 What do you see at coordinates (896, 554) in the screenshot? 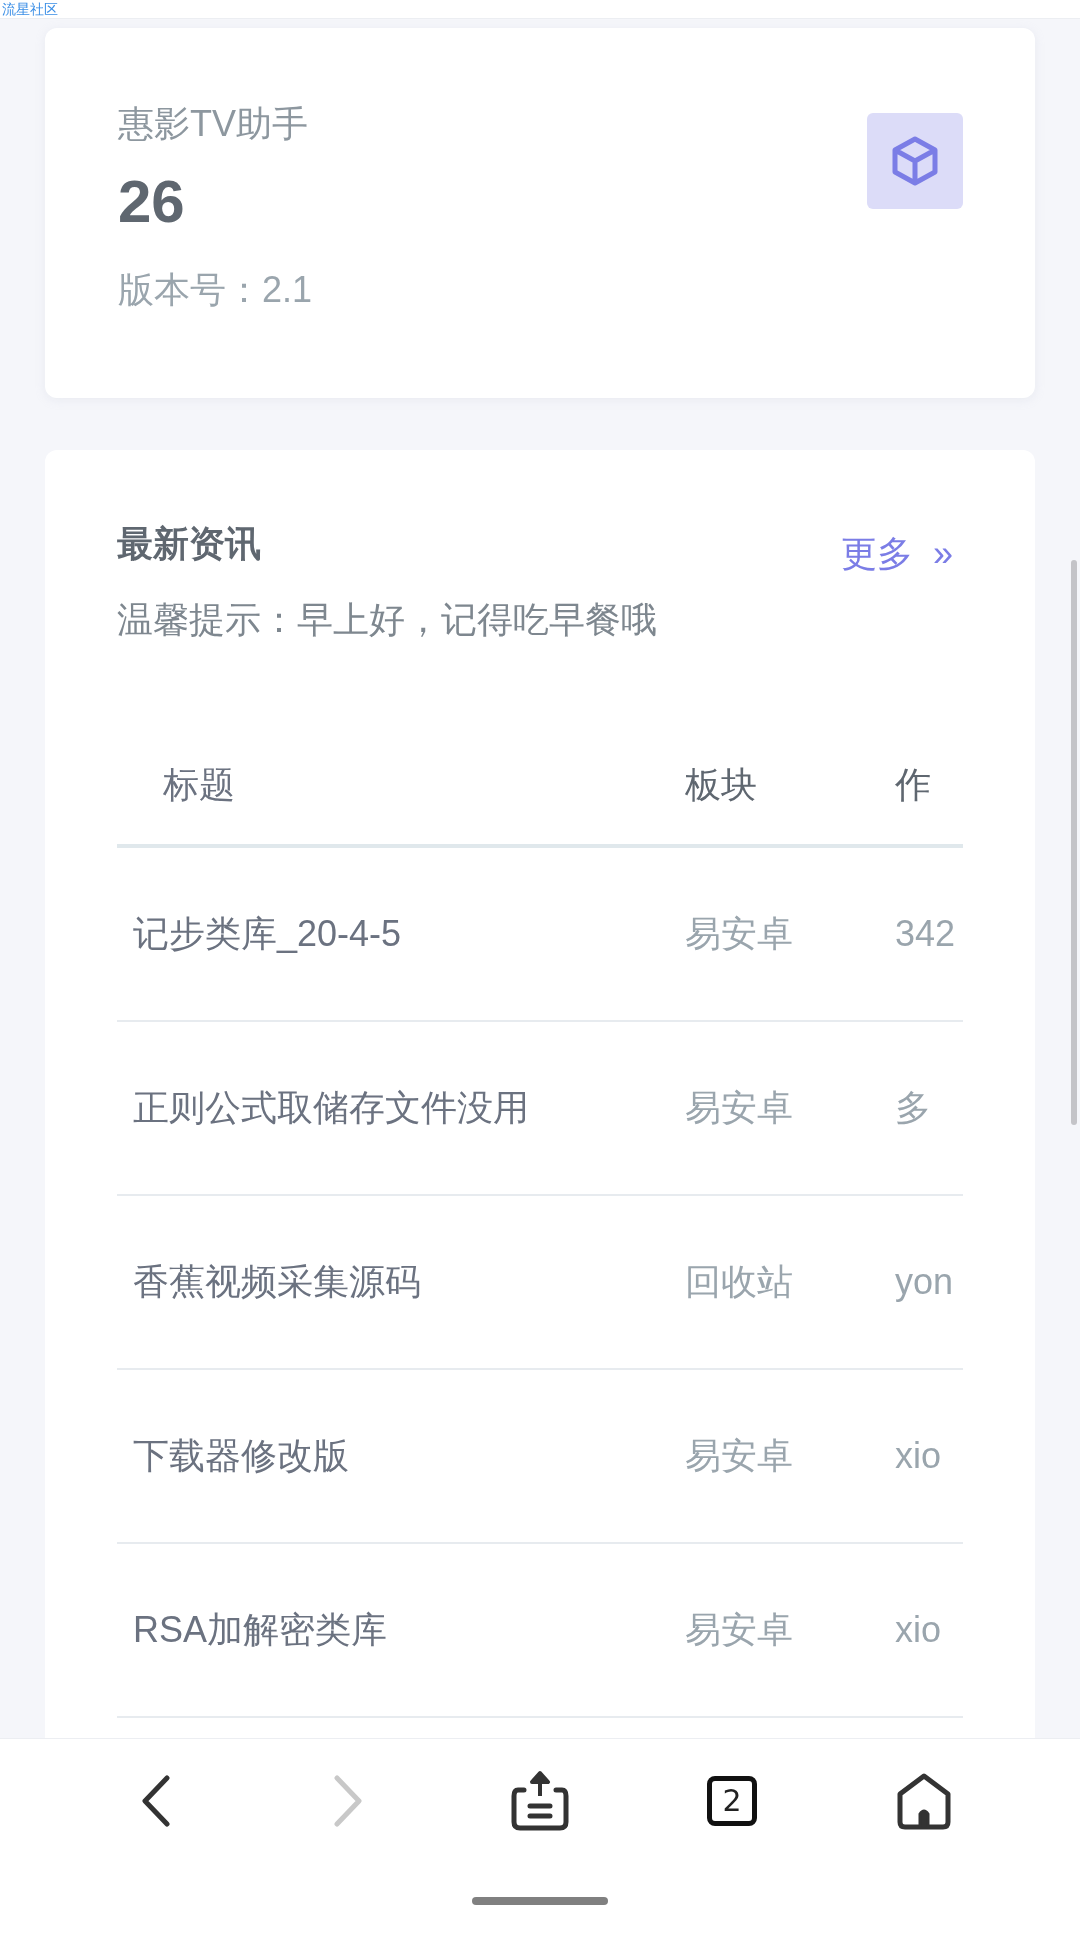
I see `more-link: 更多 »` at bounding box center [896, 554].